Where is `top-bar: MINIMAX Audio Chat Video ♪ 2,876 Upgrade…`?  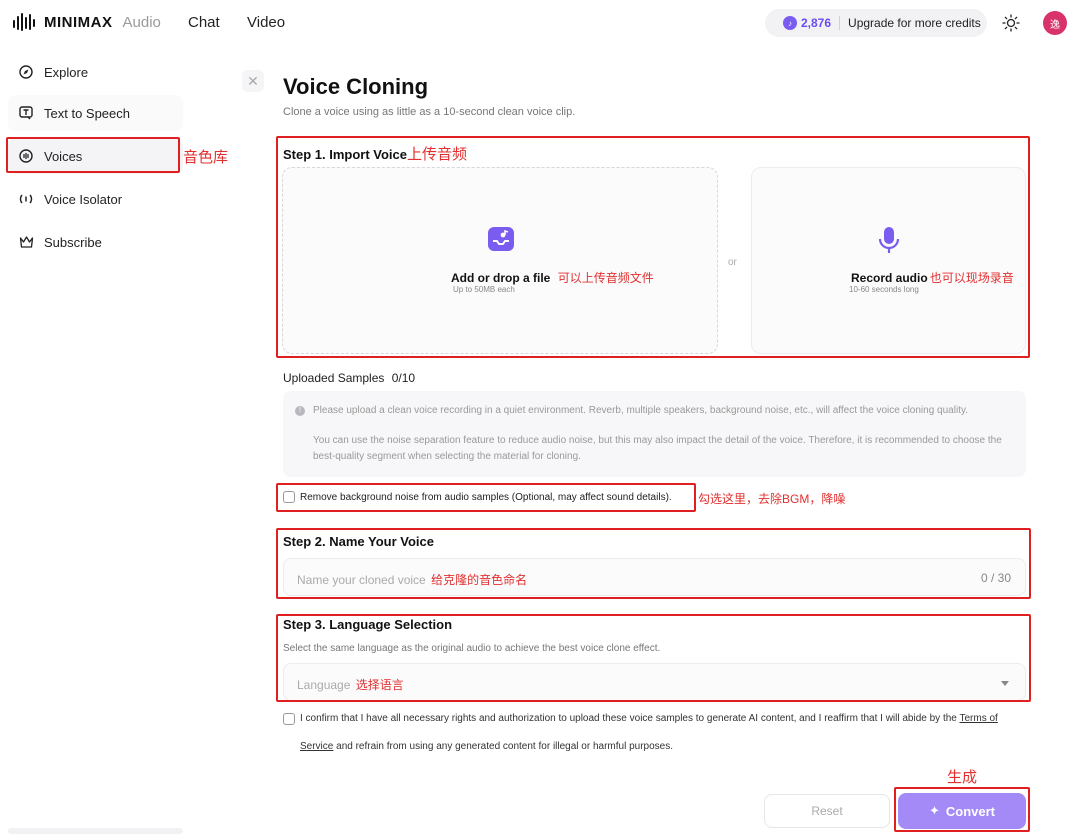 top-bar: MINIMAX Audio Chat Video ♪ 2,876 Upgrade… is located at coordinates (540, 23).